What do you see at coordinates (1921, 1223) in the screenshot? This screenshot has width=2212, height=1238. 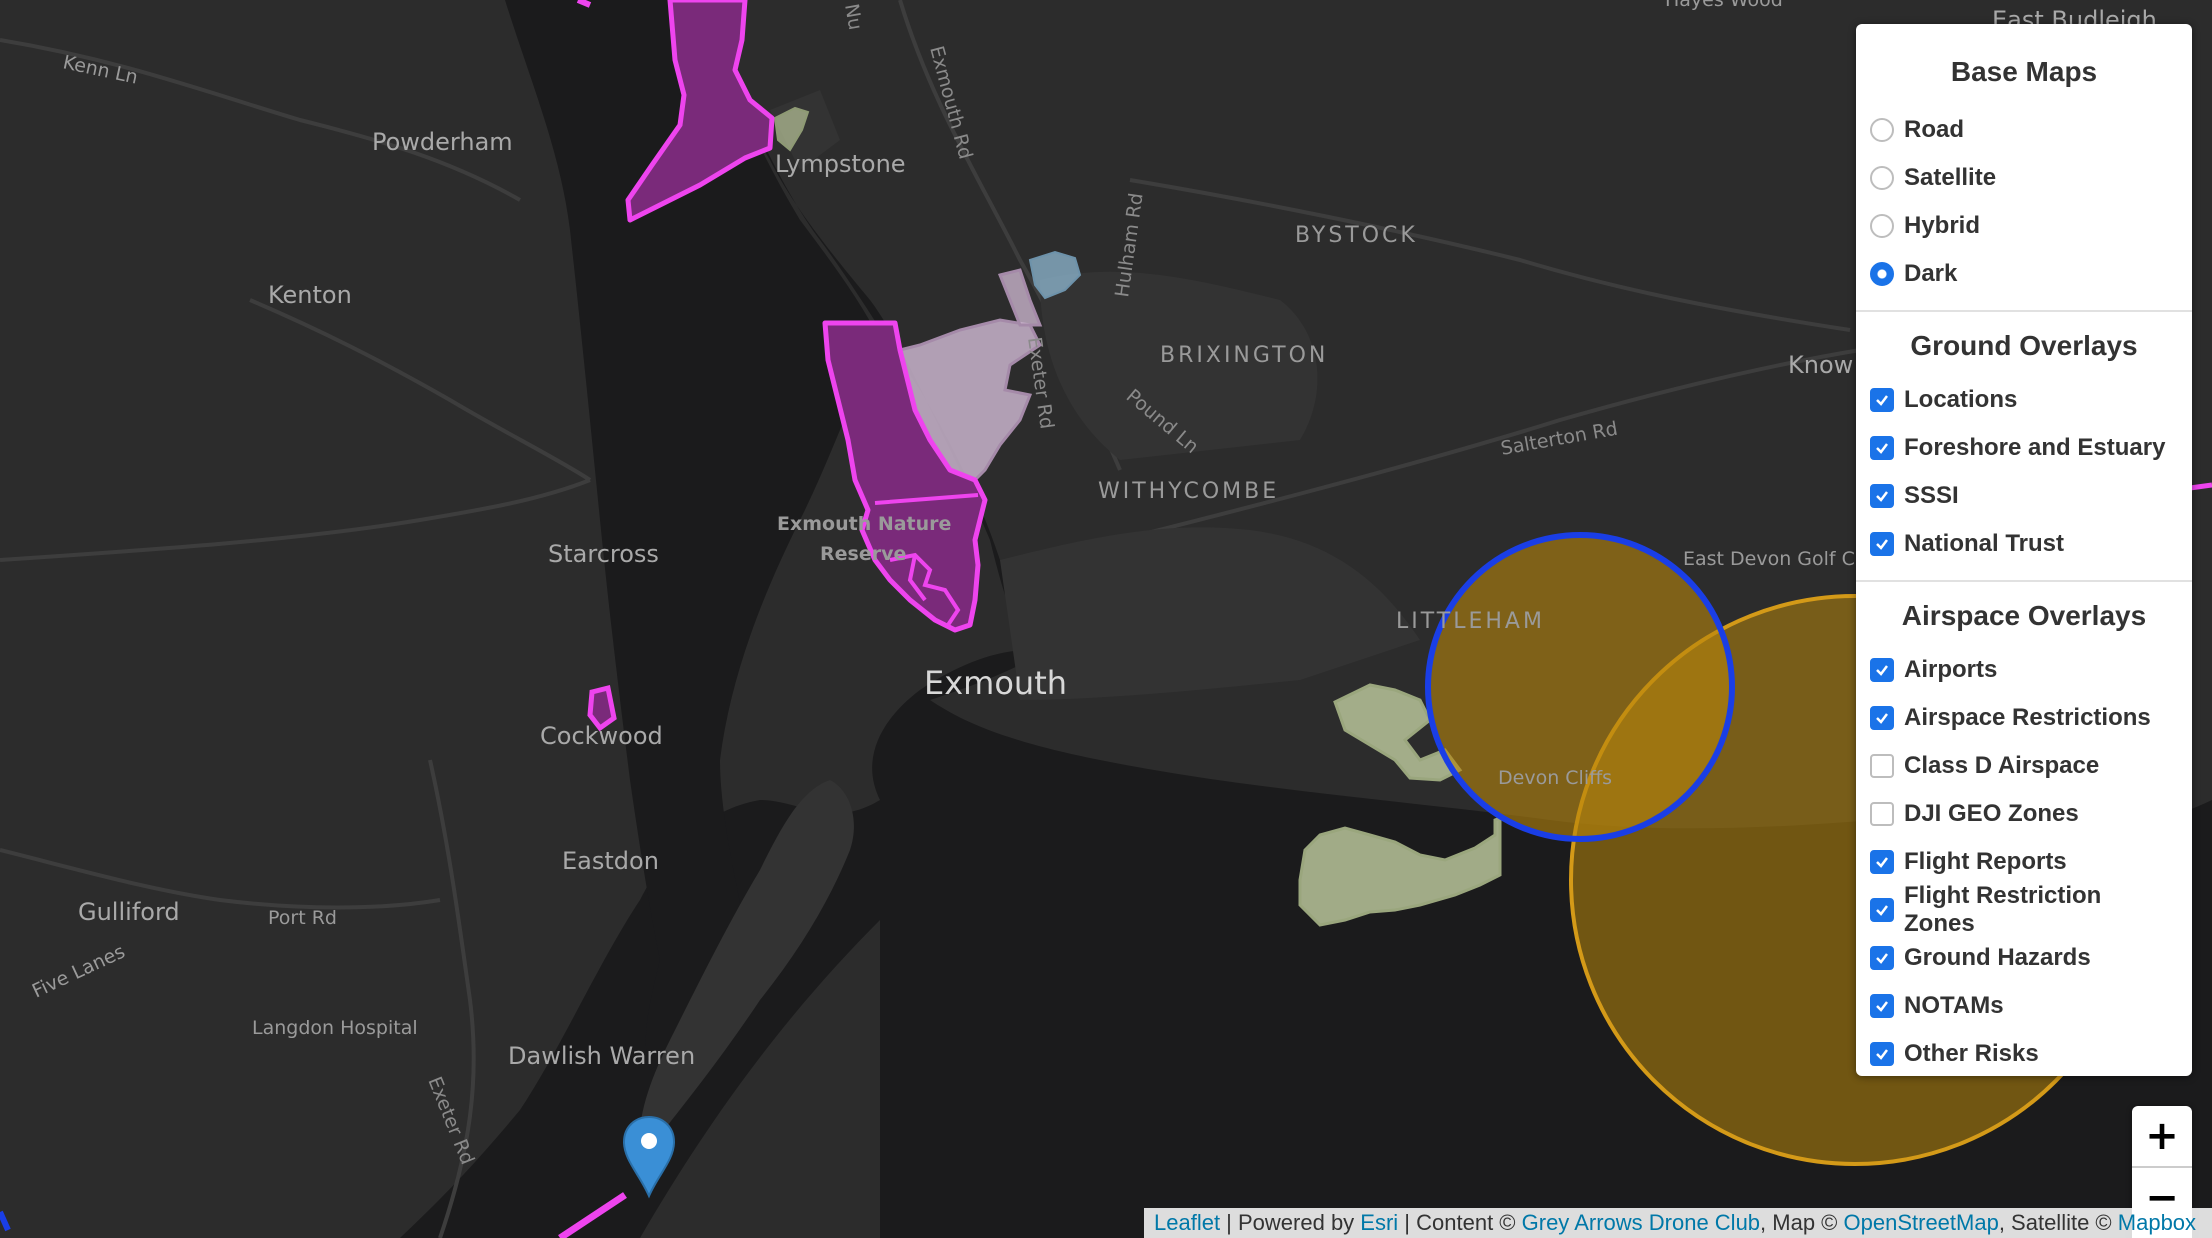 I see `osm-link: OpenStreetMap` at bounding box center [1921, 1223].